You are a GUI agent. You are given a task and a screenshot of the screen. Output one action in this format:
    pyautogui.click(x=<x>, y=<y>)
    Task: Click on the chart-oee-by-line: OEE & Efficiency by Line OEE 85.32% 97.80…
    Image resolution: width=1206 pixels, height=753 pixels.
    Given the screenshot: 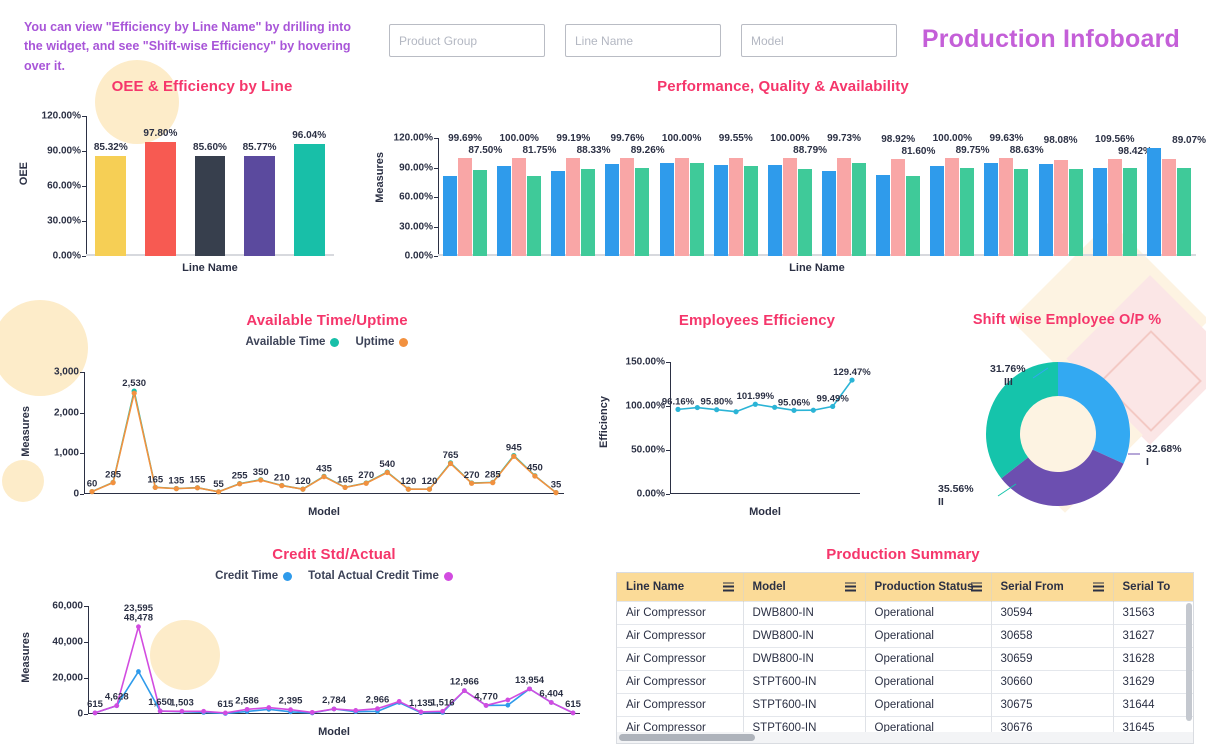 What is the action you would take?
    pyautogui.click(x=182, y=178)
    